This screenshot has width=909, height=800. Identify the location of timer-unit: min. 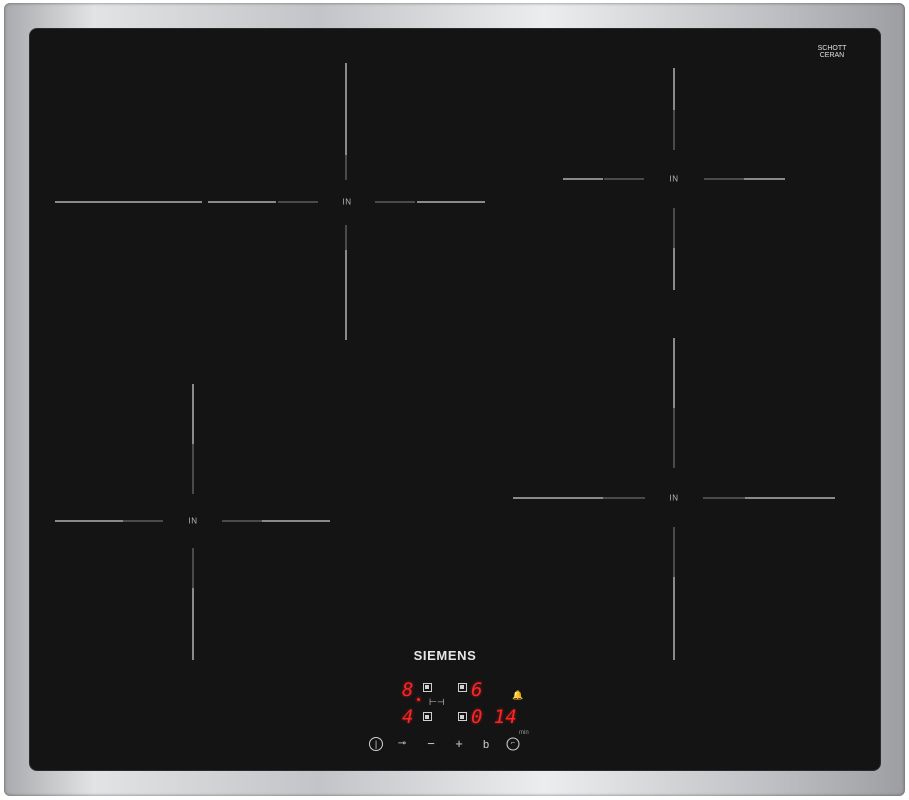
(524, 733).